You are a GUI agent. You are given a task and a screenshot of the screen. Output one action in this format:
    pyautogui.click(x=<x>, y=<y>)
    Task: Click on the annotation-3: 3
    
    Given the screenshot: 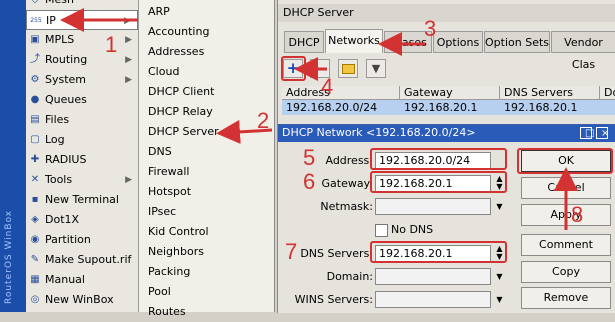 What is the action you would take?
    pyautogui.click(x=430, y=28)
    